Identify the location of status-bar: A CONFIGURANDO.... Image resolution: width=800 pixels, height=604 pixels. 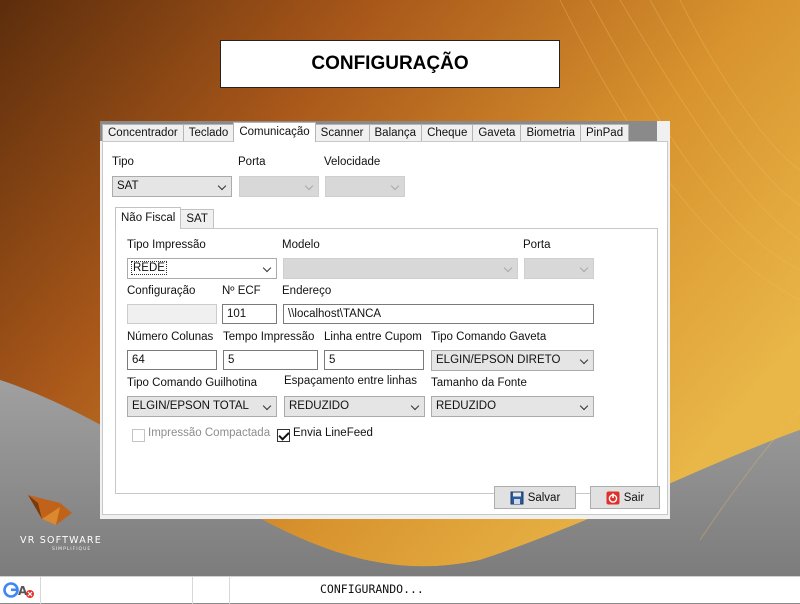
(400, 590).